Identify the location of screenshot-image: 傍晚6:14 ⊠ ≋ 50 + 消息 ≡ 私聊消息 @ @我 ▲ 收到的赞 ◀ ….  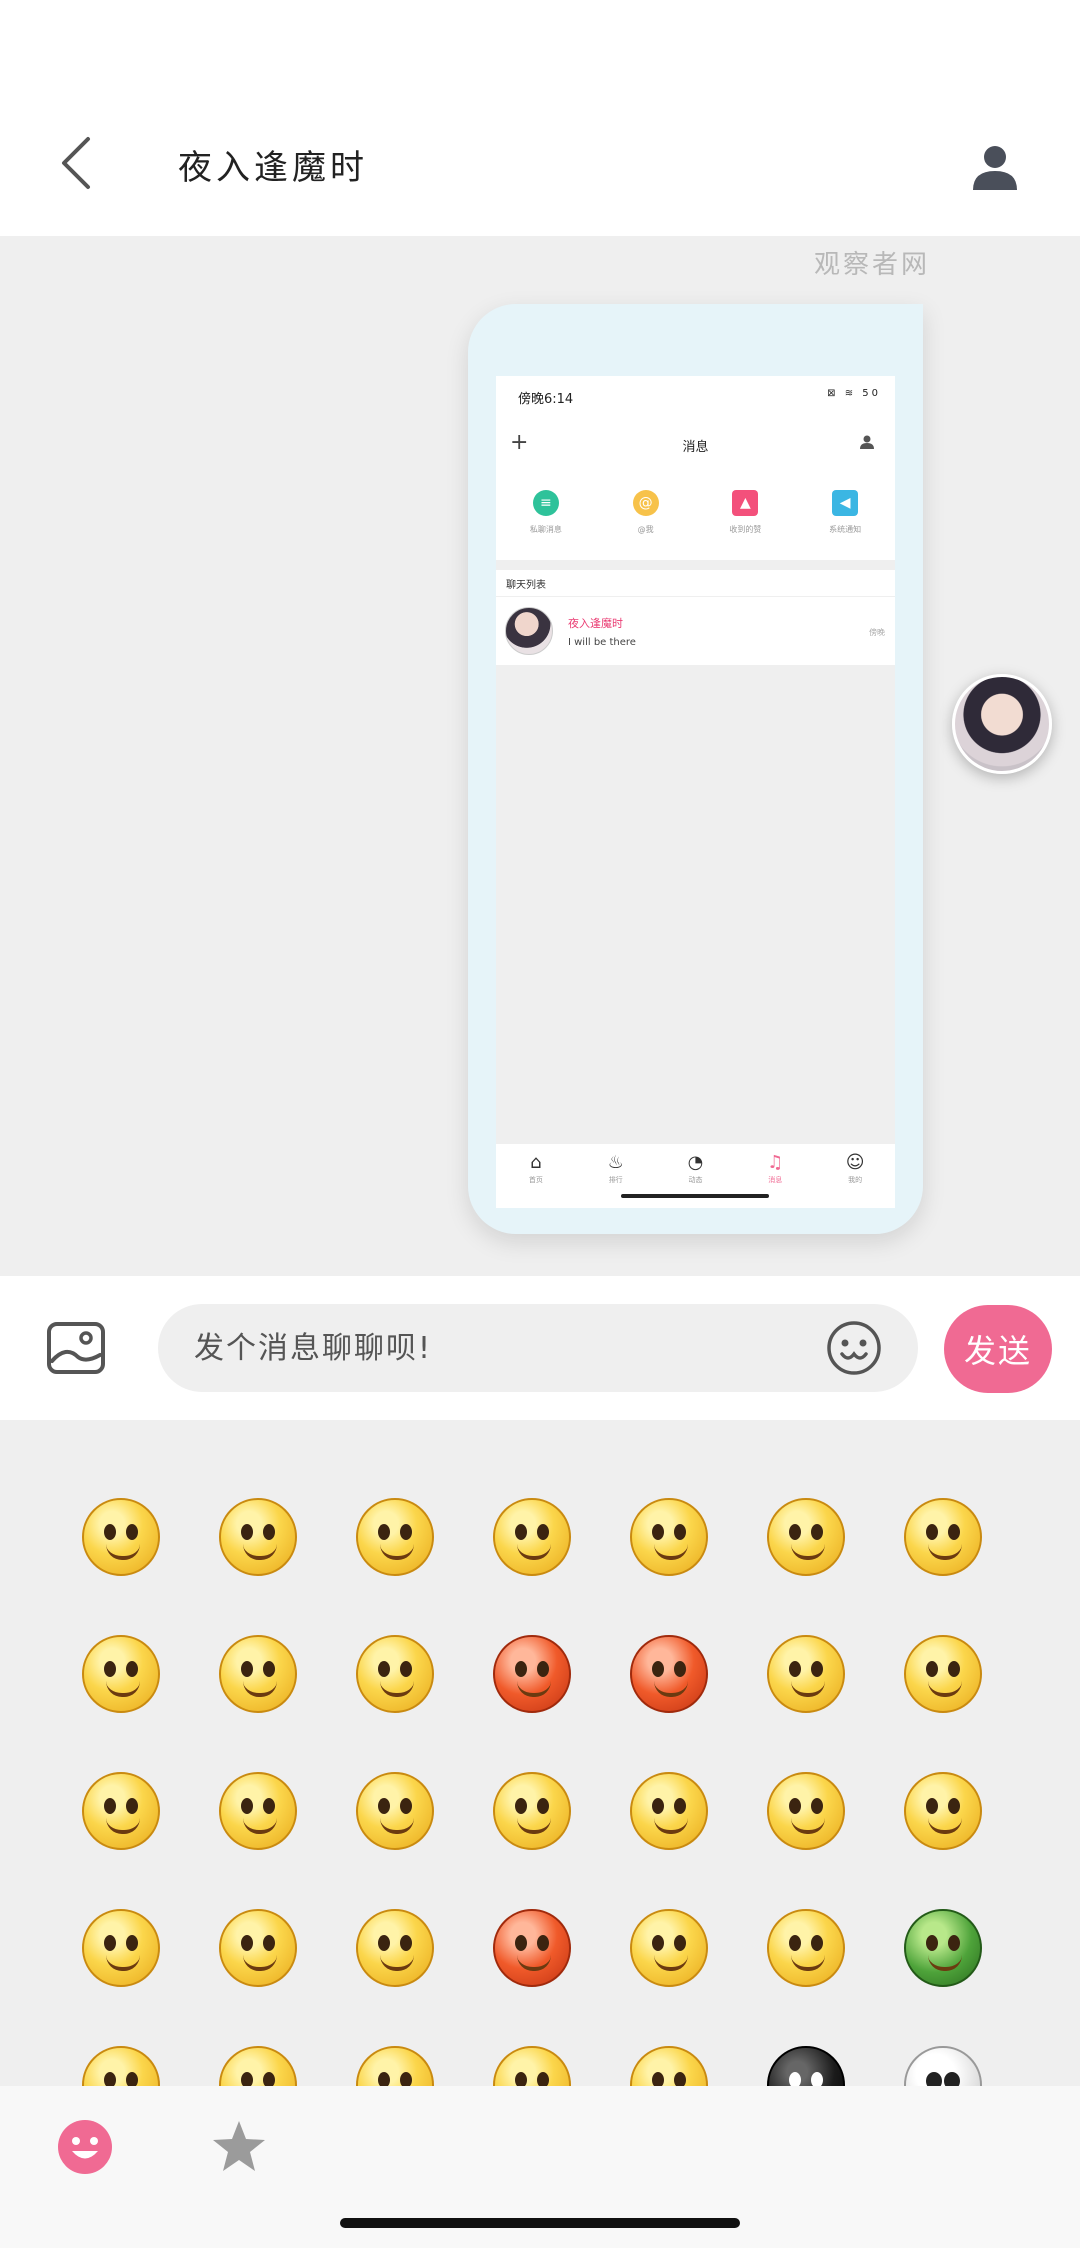
(695, 792).